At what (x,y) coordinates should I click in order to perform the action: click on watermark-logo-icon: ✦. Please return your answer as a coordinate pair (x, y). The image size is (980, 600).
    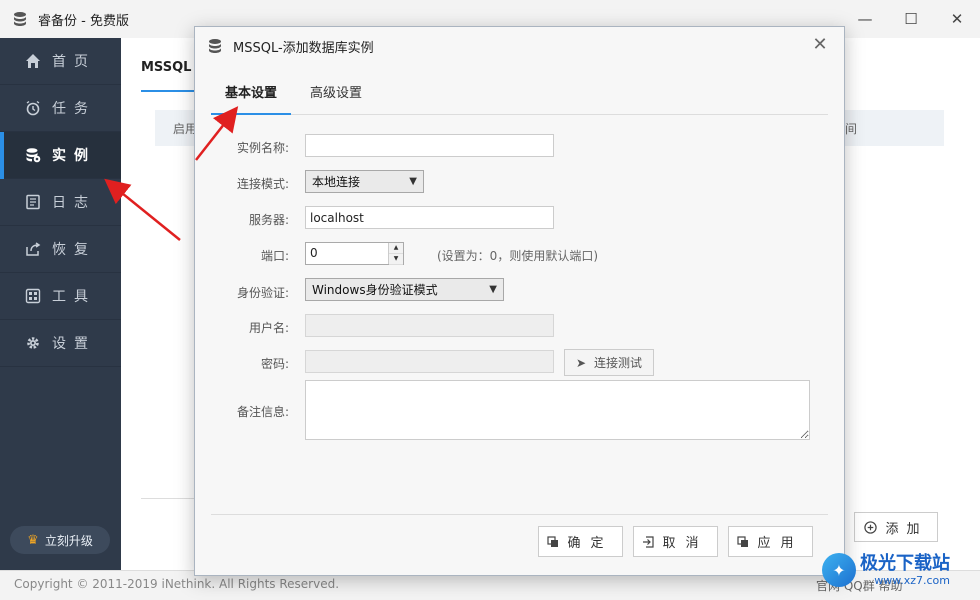
    Looking at the image, I should click on (839, 570).